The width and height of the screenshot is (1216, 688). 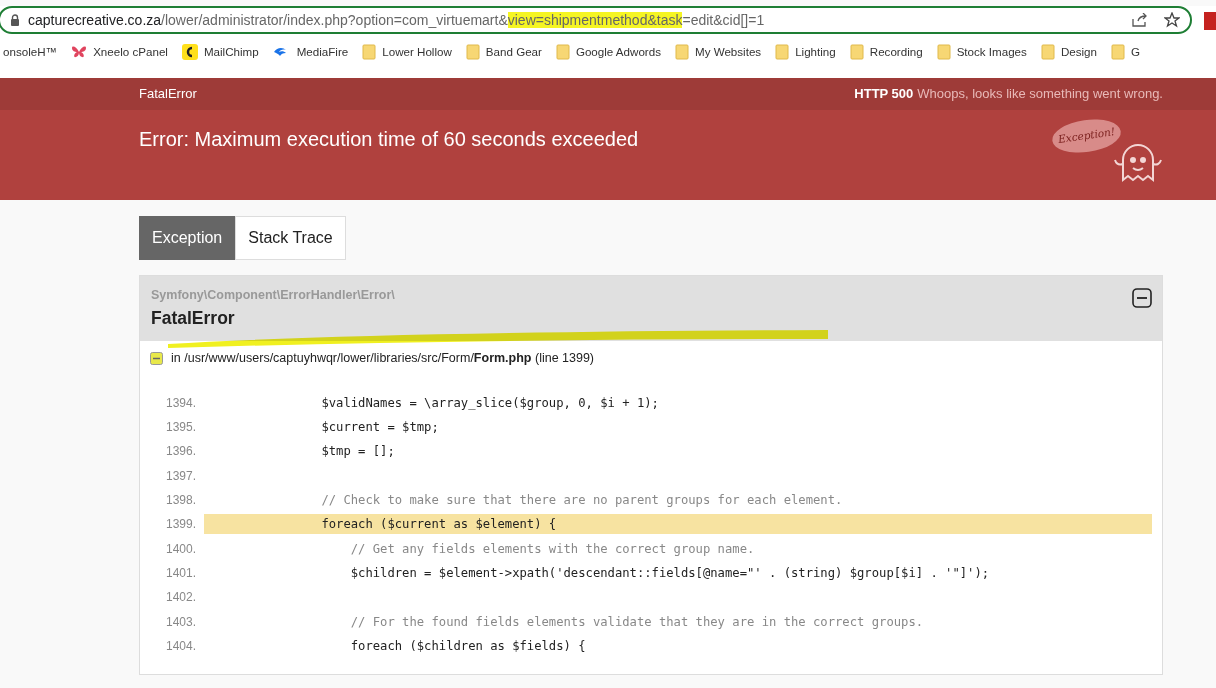 I want to click on status-code: HTTP 500, so click(x=884, y=94).